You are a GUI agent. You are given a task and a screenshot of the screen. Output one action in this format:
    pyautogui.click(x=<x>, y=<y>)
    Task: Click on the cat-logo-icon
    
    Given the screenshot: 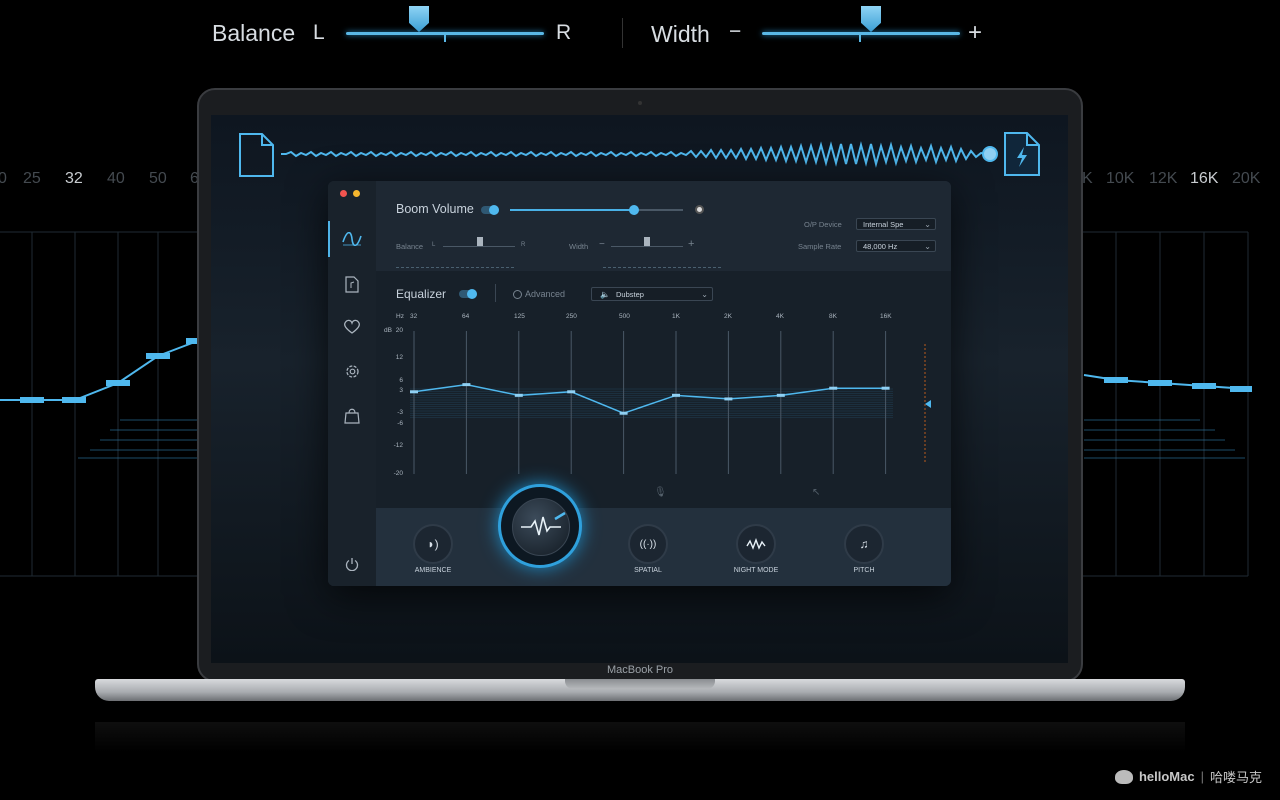 What is the action you would take?
    pyautogui.click(x=1123, y=776)
    